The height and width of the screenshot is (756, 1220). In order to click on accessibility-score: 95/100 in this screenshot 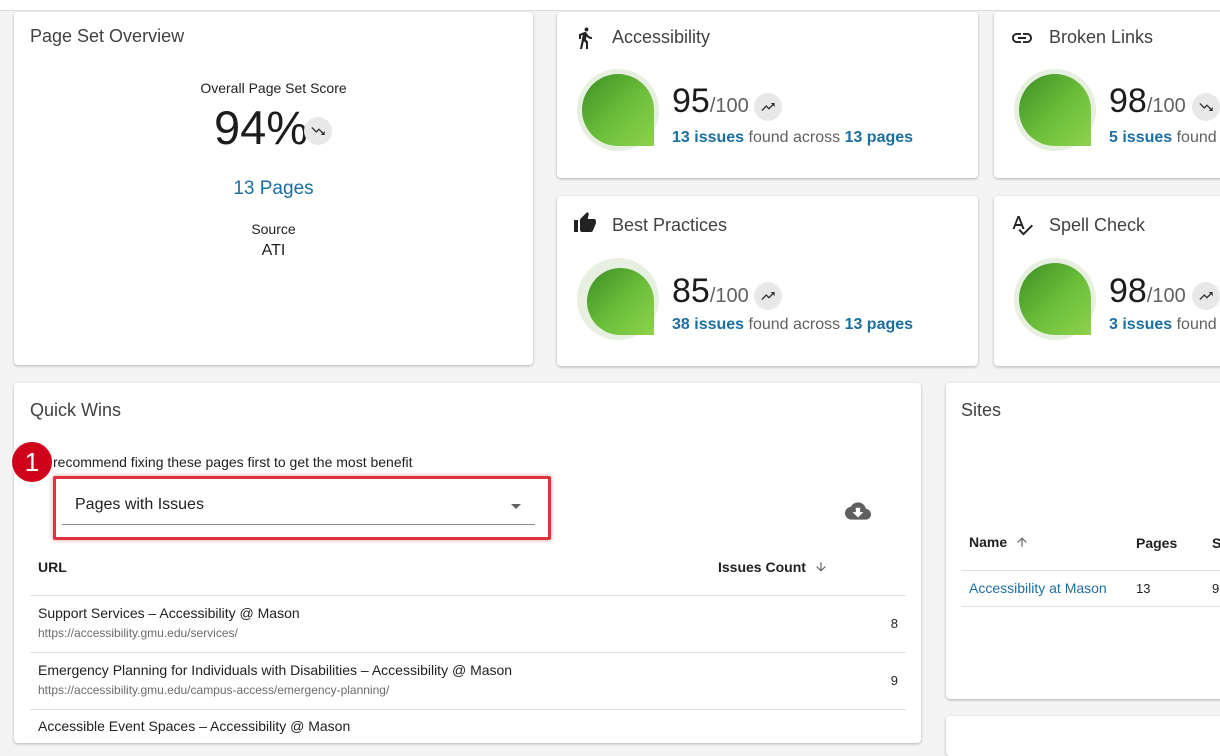, I will do `click(710, 101)`.